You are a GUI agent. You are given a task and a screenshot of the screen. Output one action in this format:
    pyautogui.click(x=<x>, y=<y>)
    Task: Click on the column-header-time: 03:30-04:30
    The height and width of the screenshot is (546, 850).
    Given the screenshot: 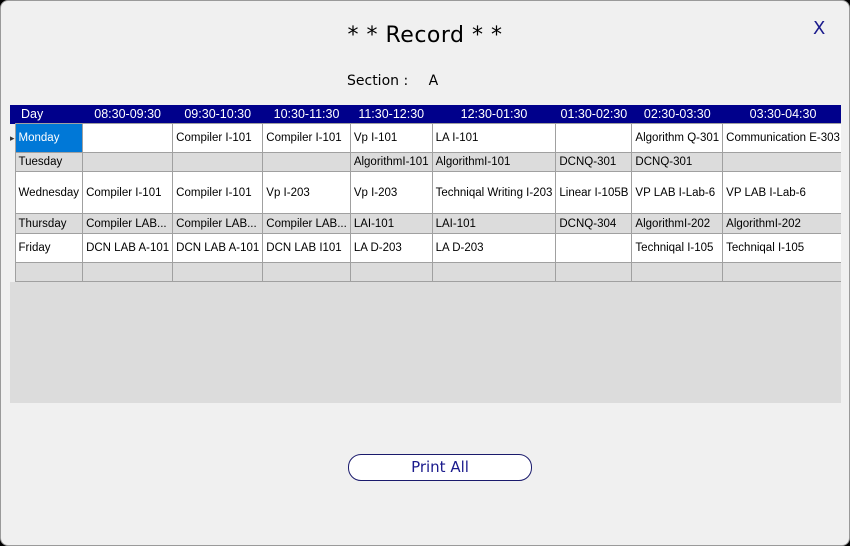 What is the action you would take?
    pyautogui.click(x=781, y=114)
    